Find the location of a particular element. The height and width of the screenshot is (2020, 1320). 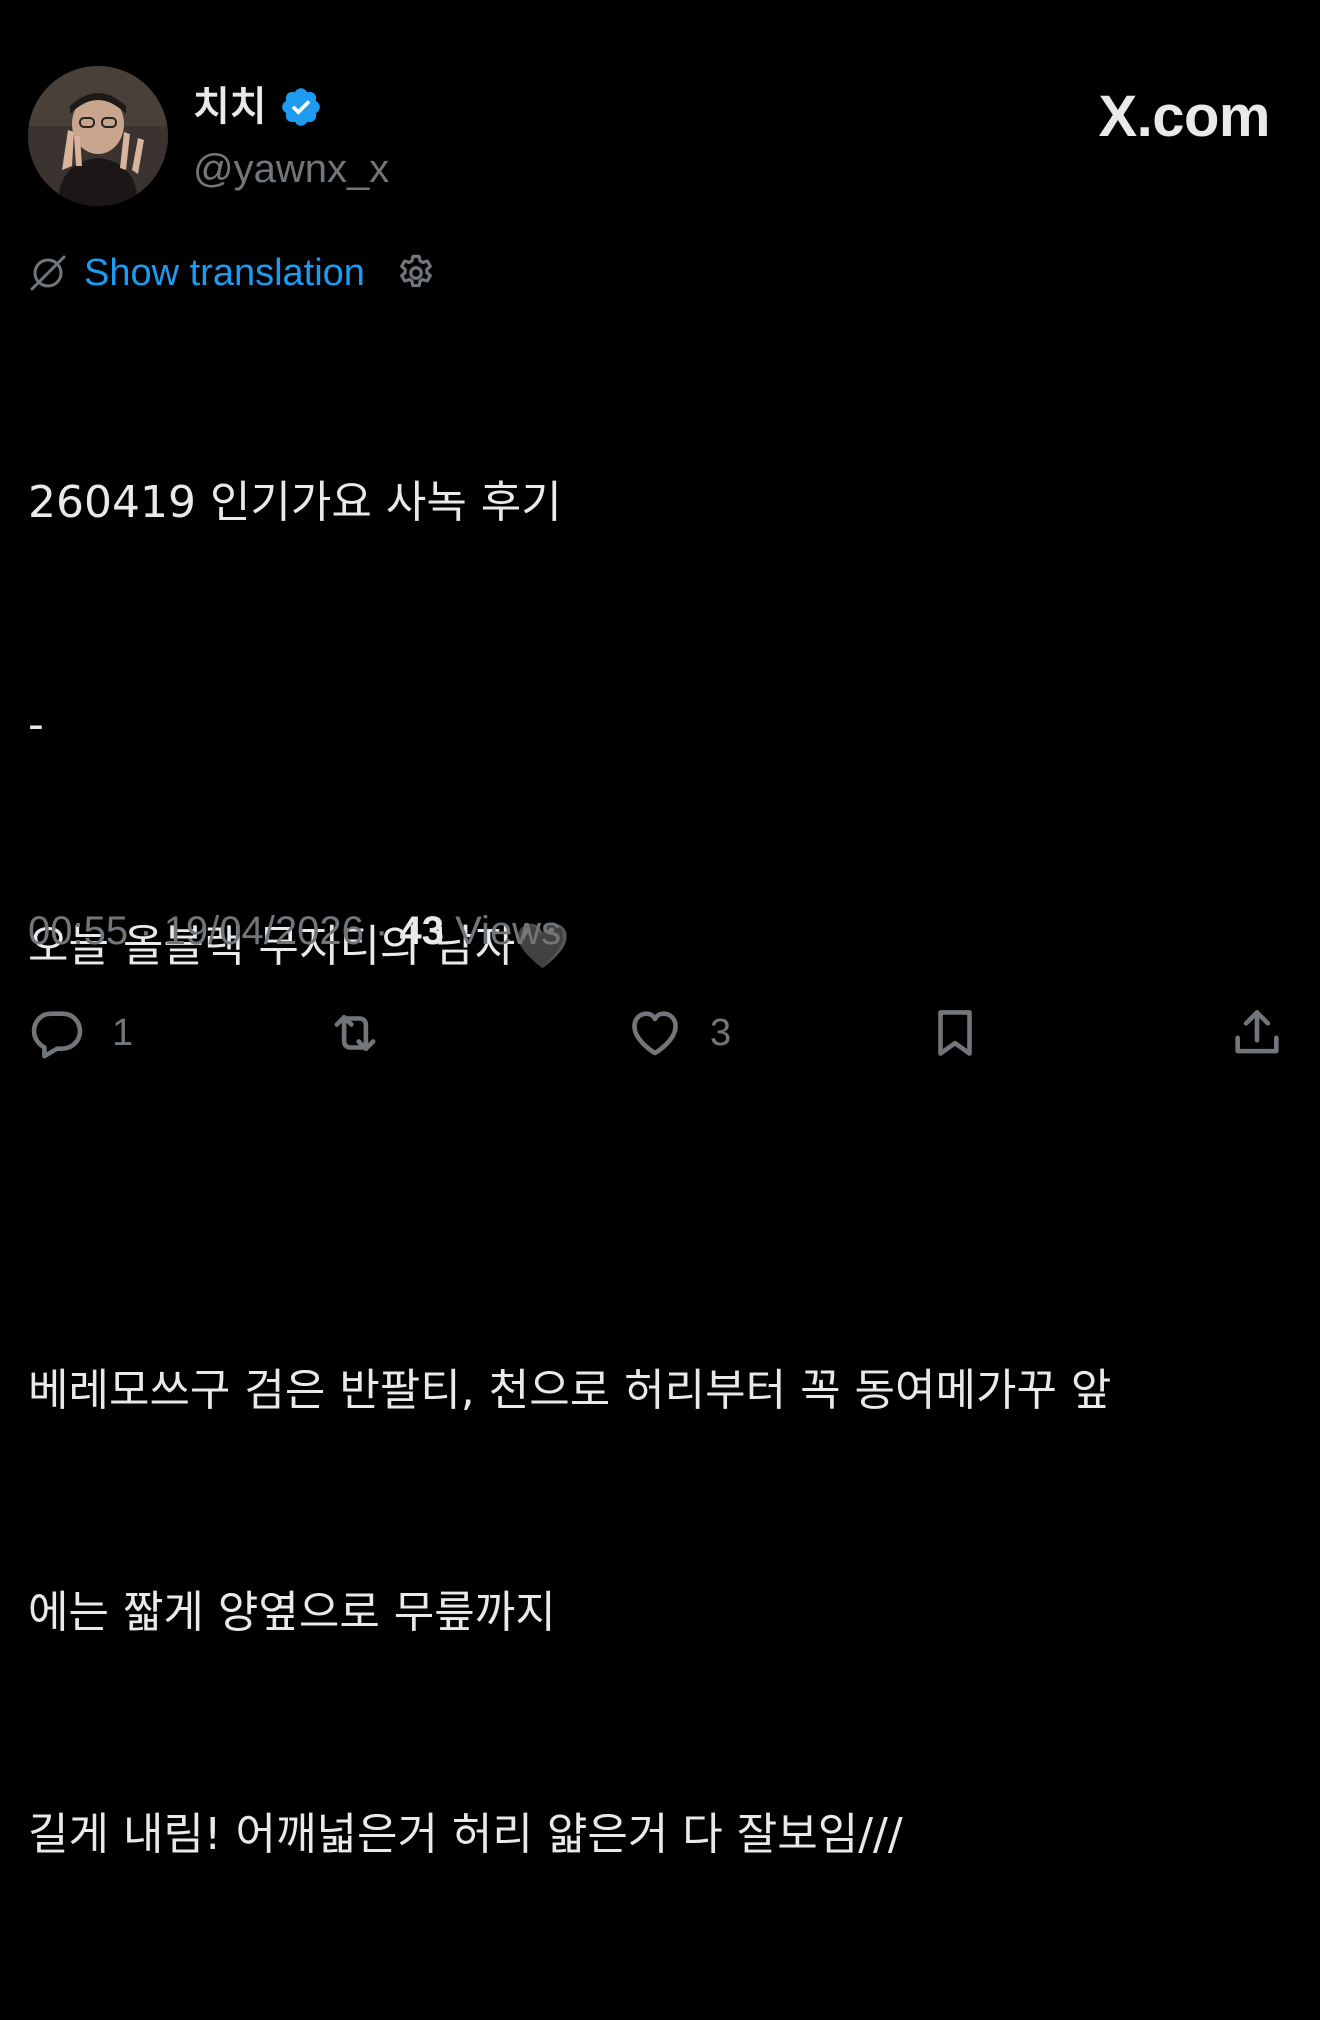

bookmark-button is located at coordinates (955, 1033).